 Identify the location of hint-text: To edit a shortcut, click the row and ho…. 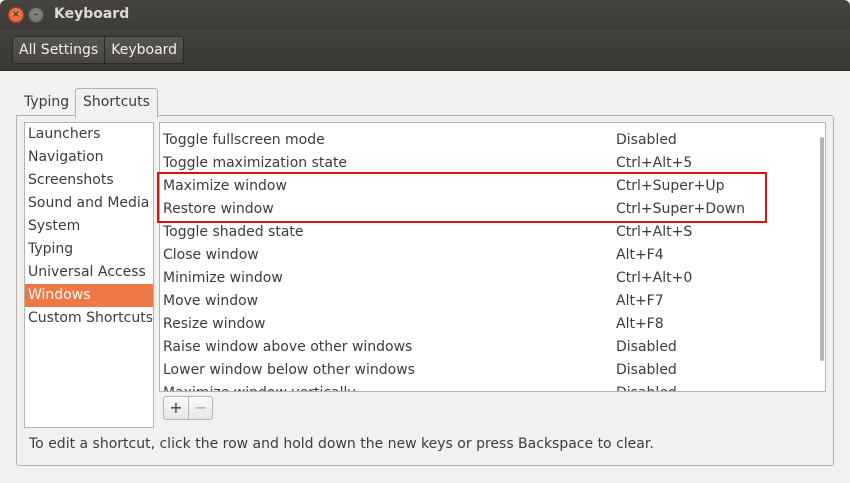
(341, 444).